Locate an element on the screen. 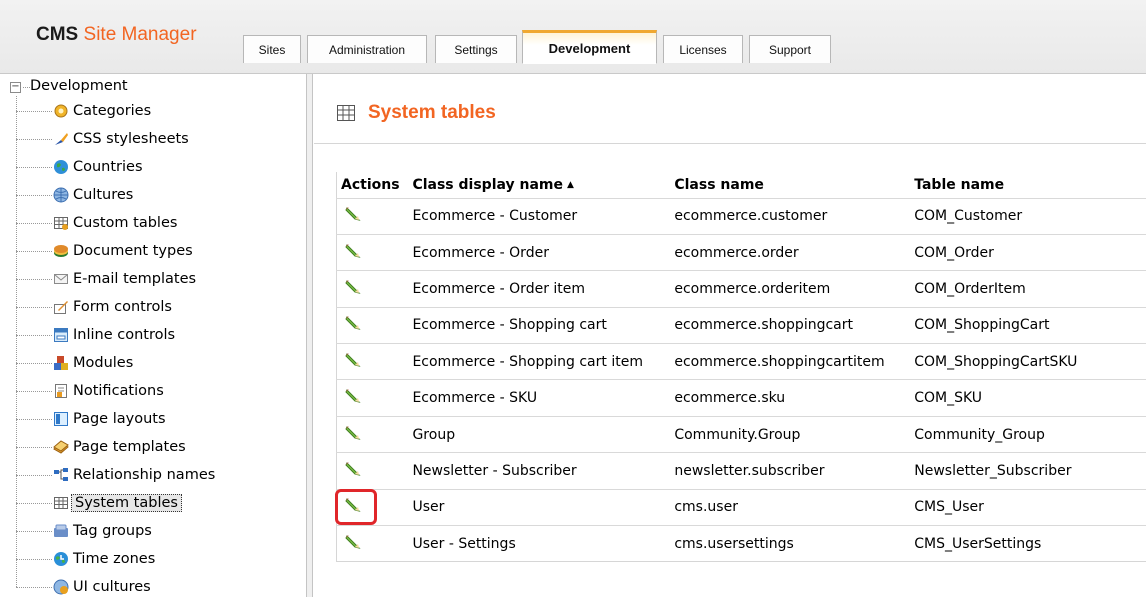 The image size is (1146, 598). tree-item-css-stylesheets: CSS stylesheets is located at coordinates (103, 139).